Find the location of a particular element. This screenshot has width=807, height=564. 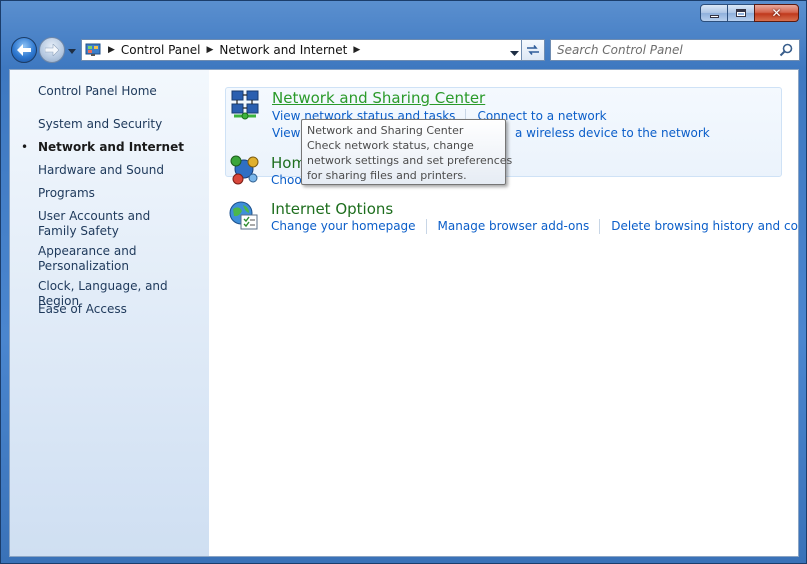

sidebar-item-ease-of-access: Ease of Access is located at coordinates (122, 309).